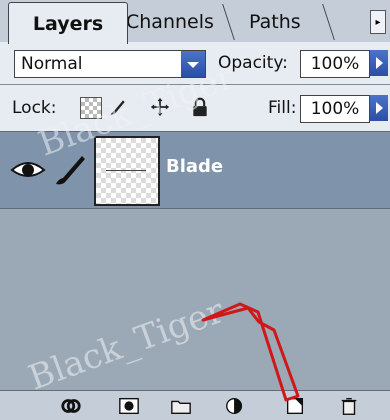  Describe the element at coordinates (28, 170) in the screenshot. I see `visibility-eye-icon` at that location.